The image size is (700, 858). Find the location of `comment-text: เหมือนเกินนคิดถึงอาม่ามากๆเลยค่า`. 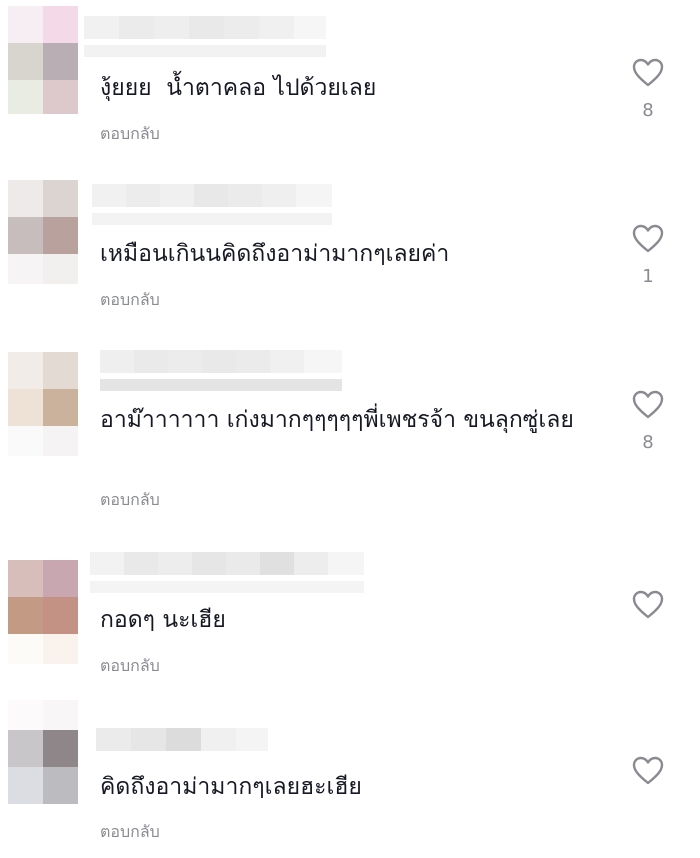

comment-text: เหมือนเกินนคิดถึงอาม่ามากๆเลยค่า is located at coordinates (275, 254).